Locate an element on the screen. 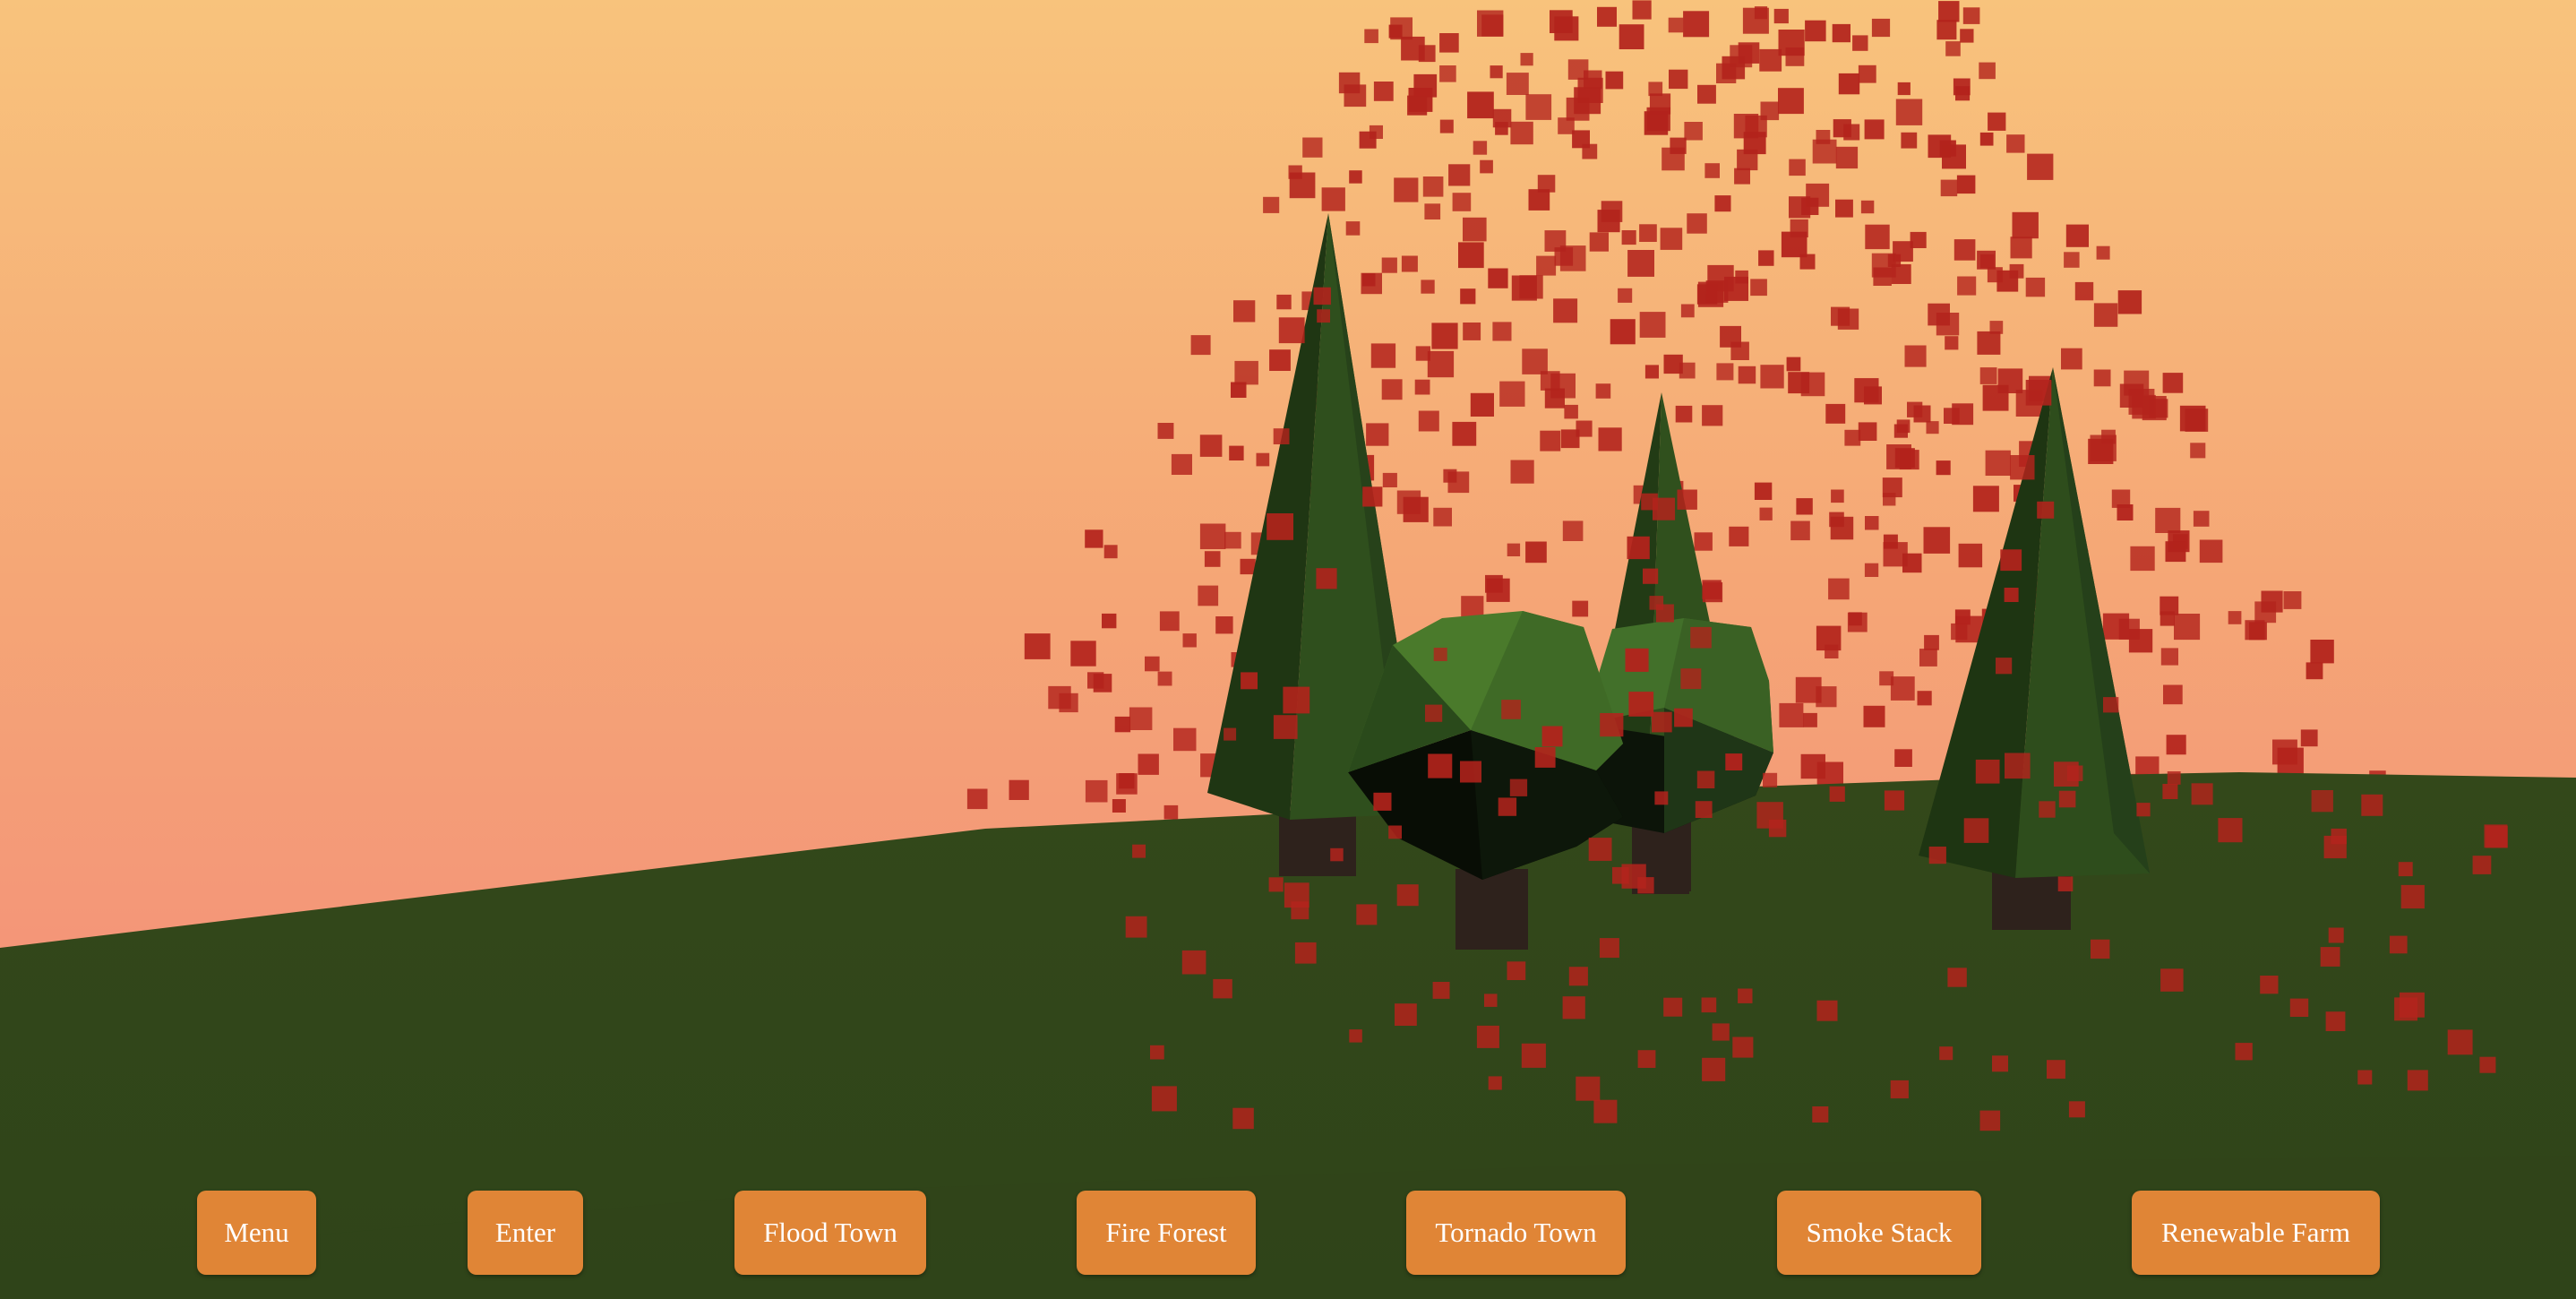  smoke-stack-button: Smoke Stack is located at coordinates (1879, 1233).